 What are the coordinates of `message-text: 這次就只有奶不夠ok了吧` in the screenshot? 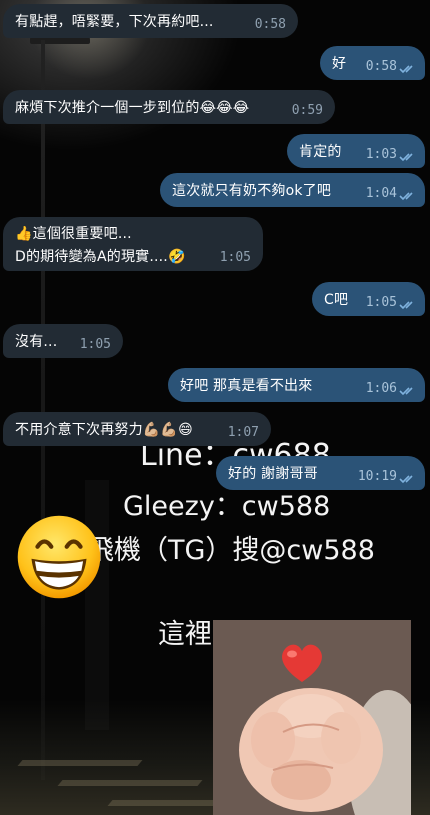 It's located at (252, 191).